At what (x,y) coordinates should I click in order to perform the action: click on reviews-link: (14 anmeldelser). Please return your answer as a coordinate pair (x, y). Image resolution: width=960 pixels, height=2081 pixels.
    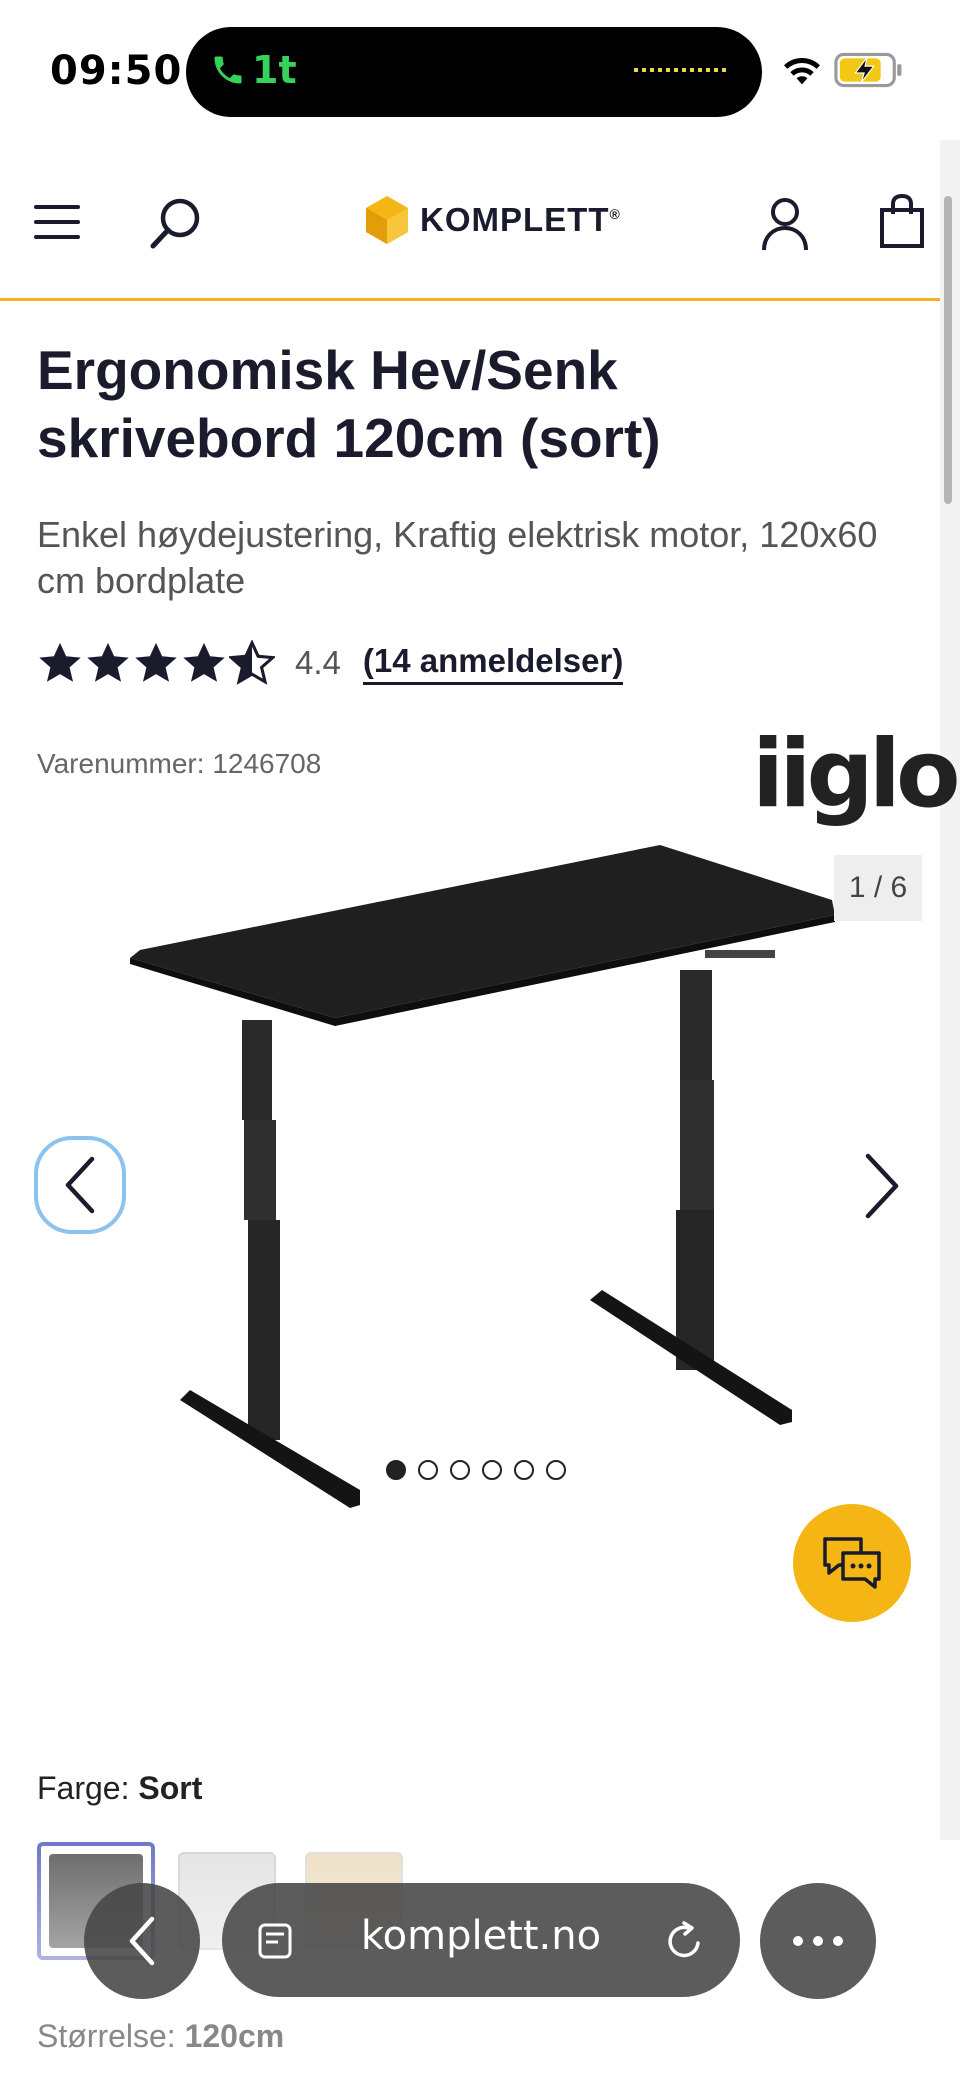
    Looking at the image, I should click on (493, 663).